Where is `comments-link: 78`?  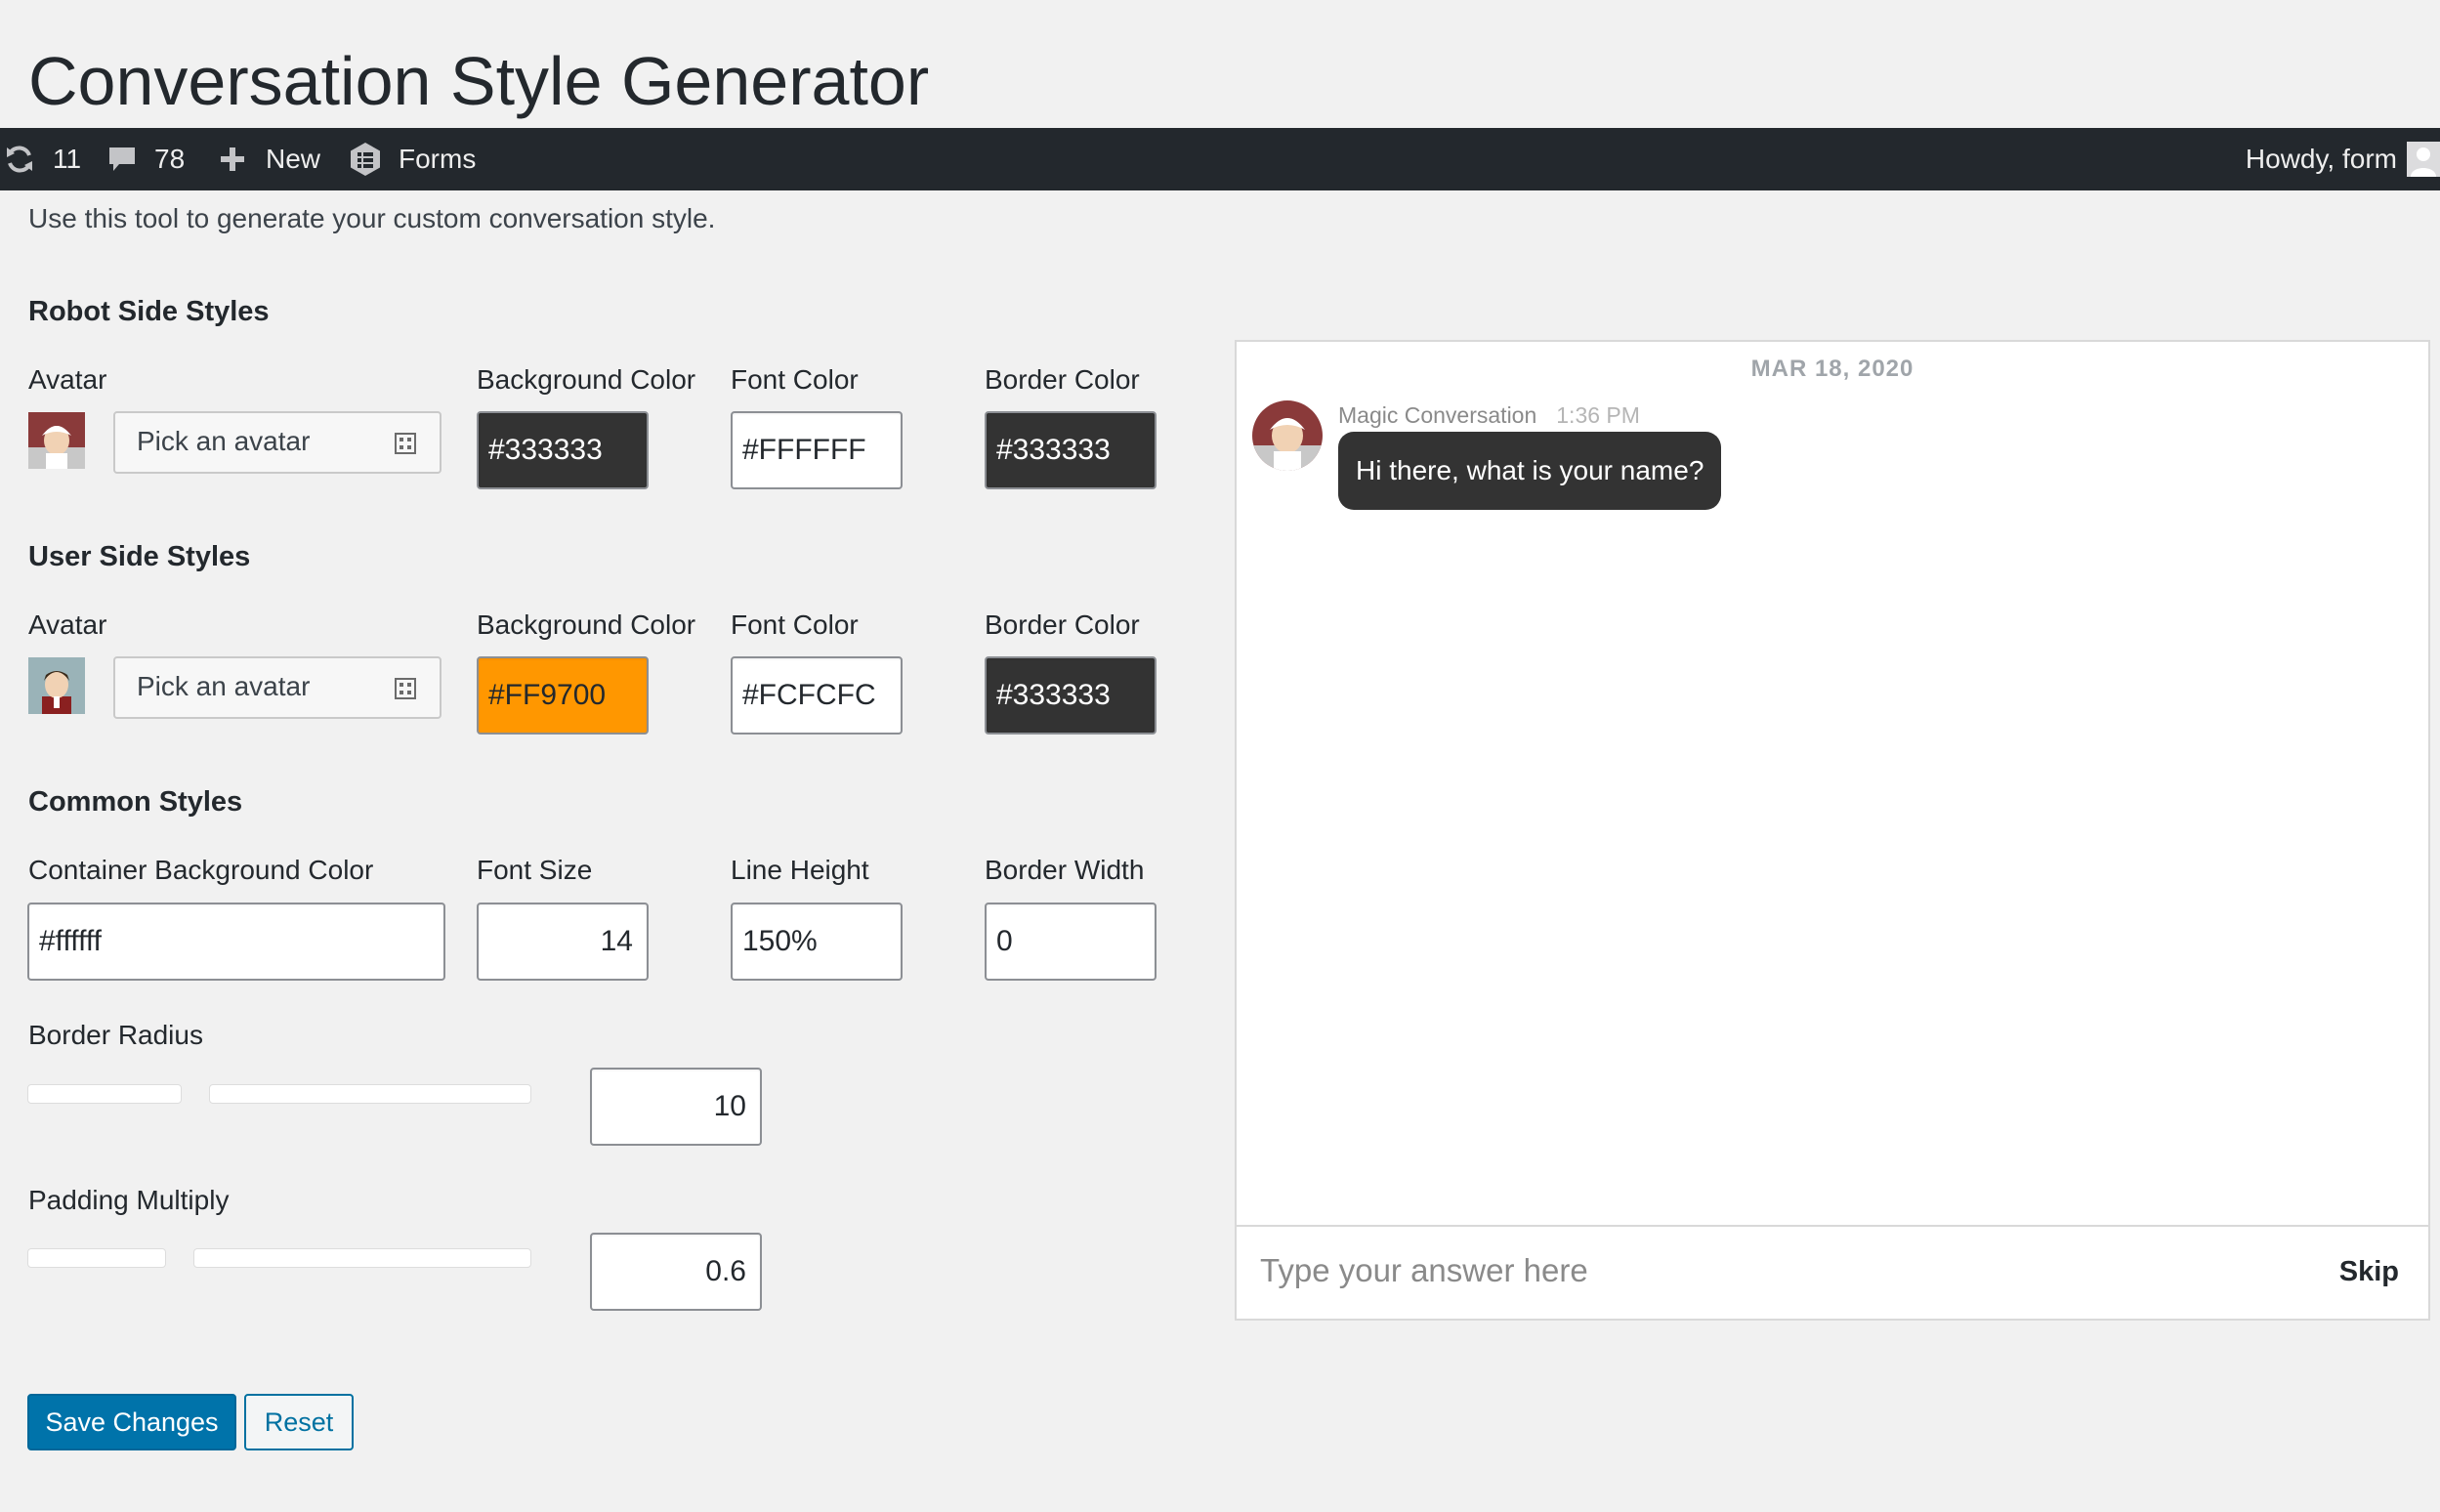 comments-link: 78 is located at coordinates (146, 159).